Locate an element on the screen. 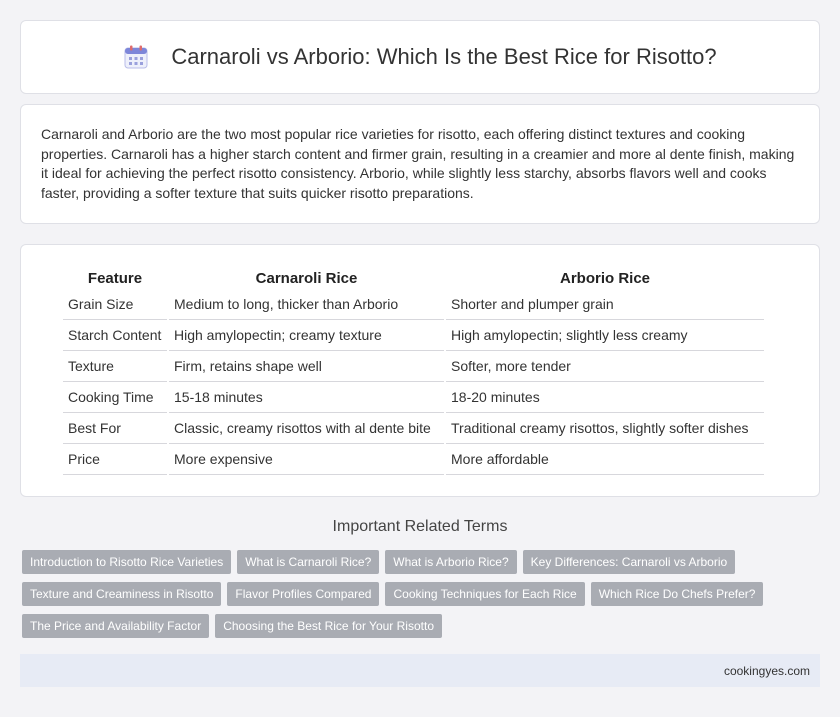 Image resolution: width=840 pixels, height=717 pixels. table-cell: Firm, retains shape well is located at coordinates (306, 366).